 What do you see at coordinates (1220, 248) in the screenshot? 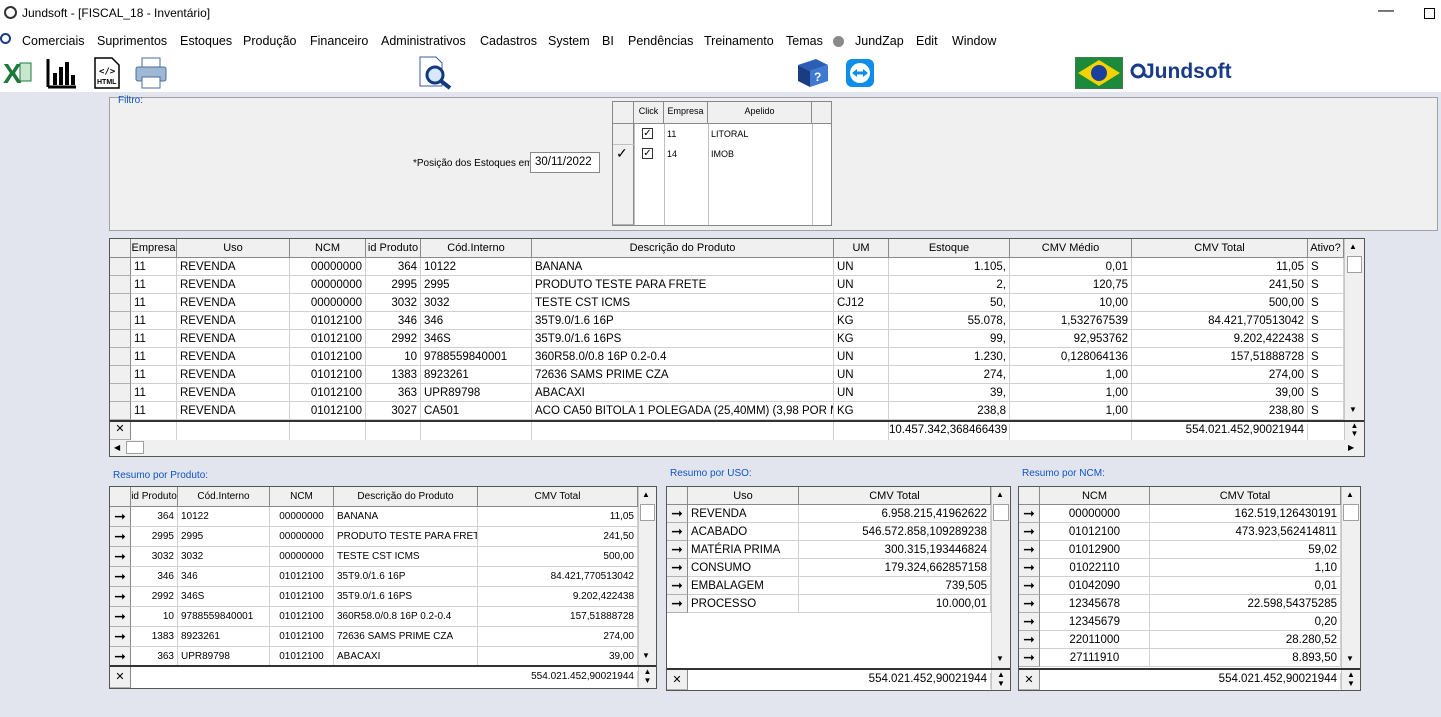
I see `col-cmv-total: CMV Total` at bounding box center [1220, 248].